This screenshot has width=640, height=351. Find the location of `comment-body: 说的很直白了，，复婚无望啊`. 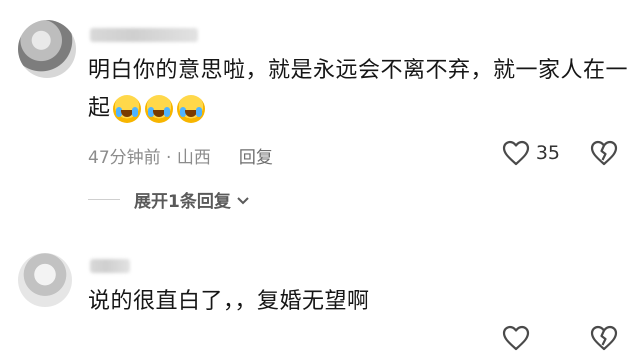

comment-body: 说的很直白了，，复婚无望啊 is located at coordinates (229, 301).